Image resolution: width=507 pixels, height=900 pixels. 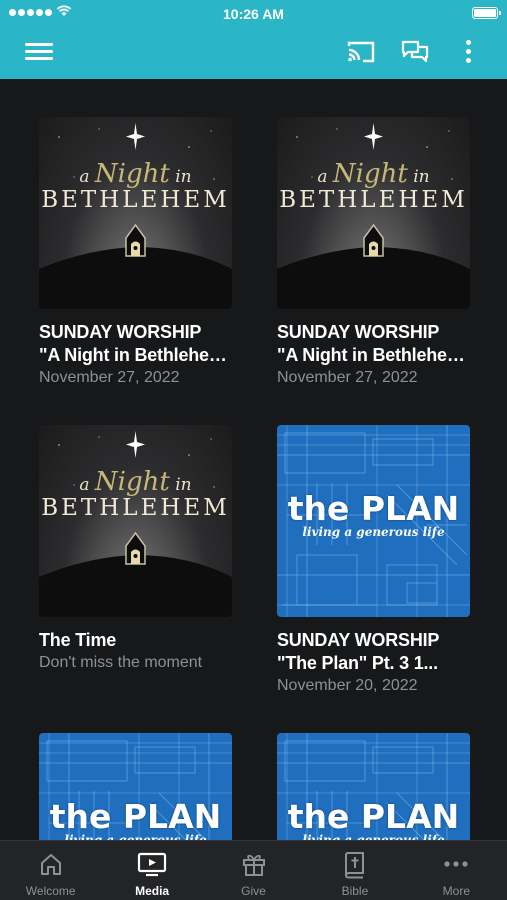 What do you see at coordinates (50, 891) in the screenshot?
I see `tab-label: Welcome` at bounding box center [50, 891].